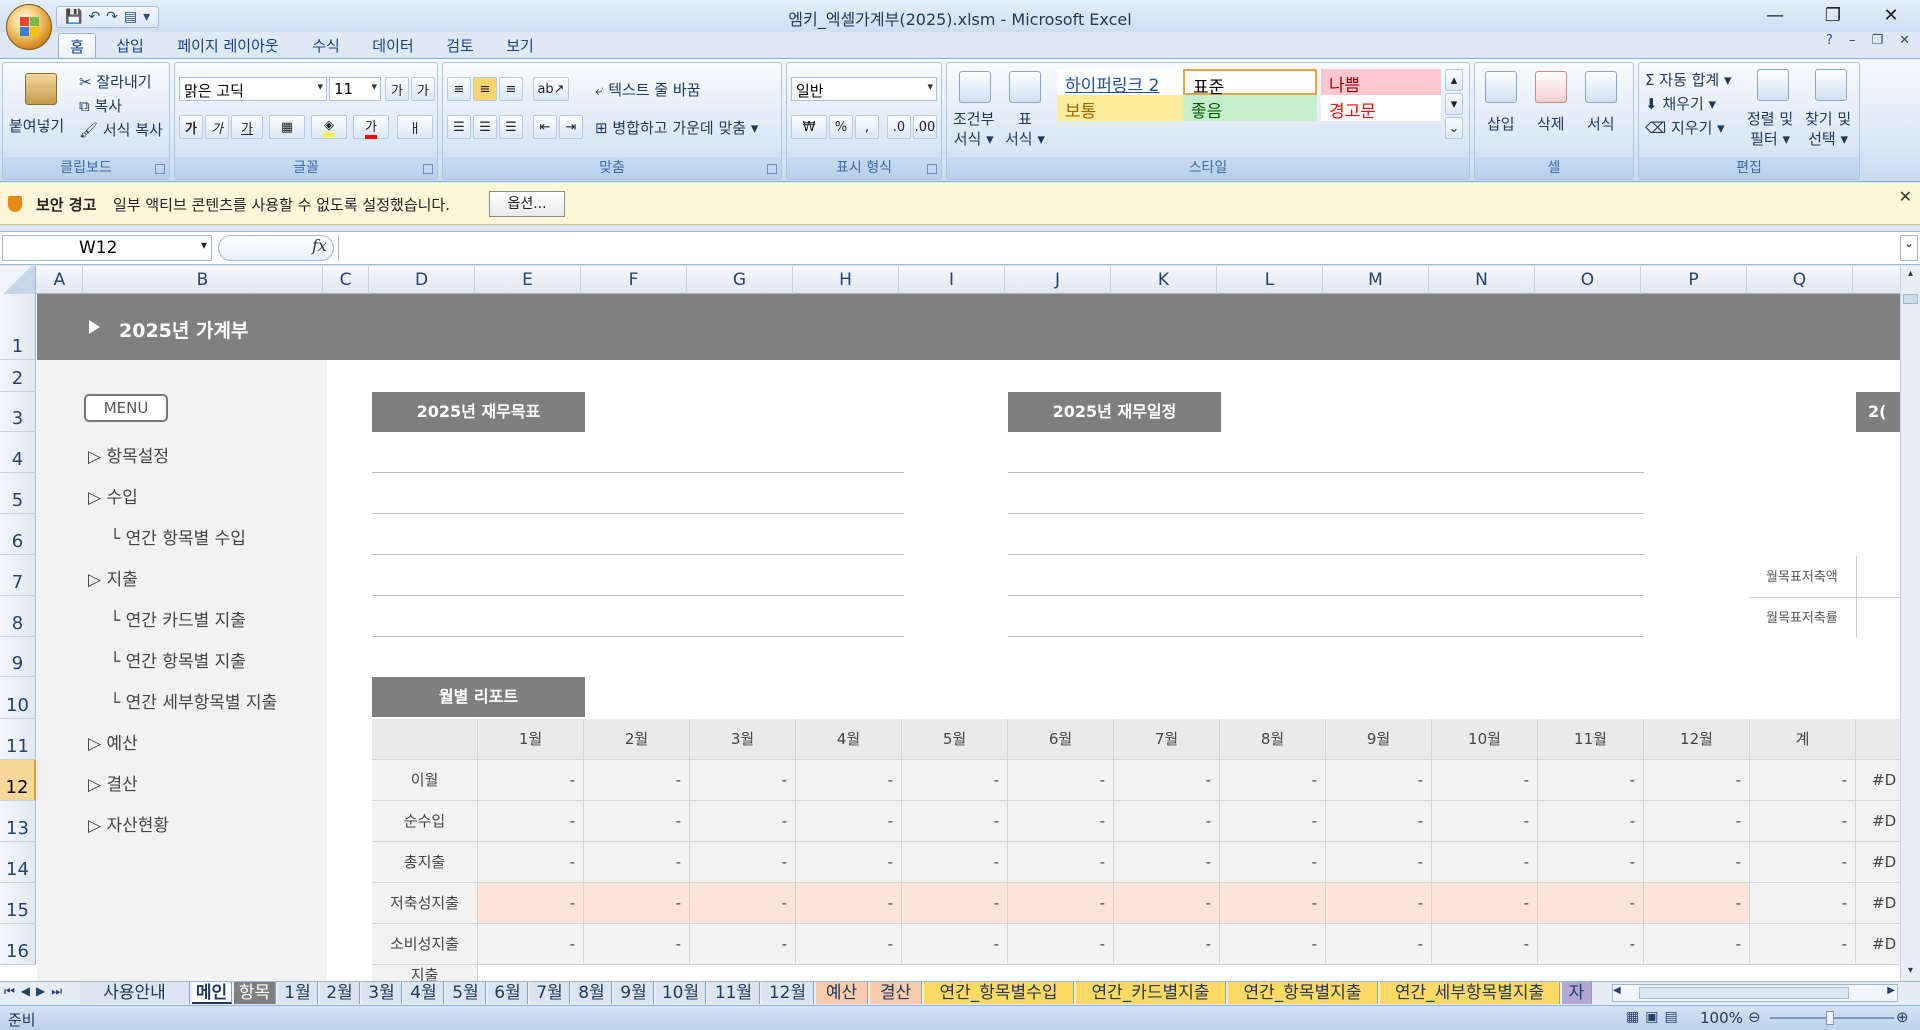 The width and height of the screenshot is (1920, 1030). I want to click on report-month-header: 8월, so click(1273, 739).